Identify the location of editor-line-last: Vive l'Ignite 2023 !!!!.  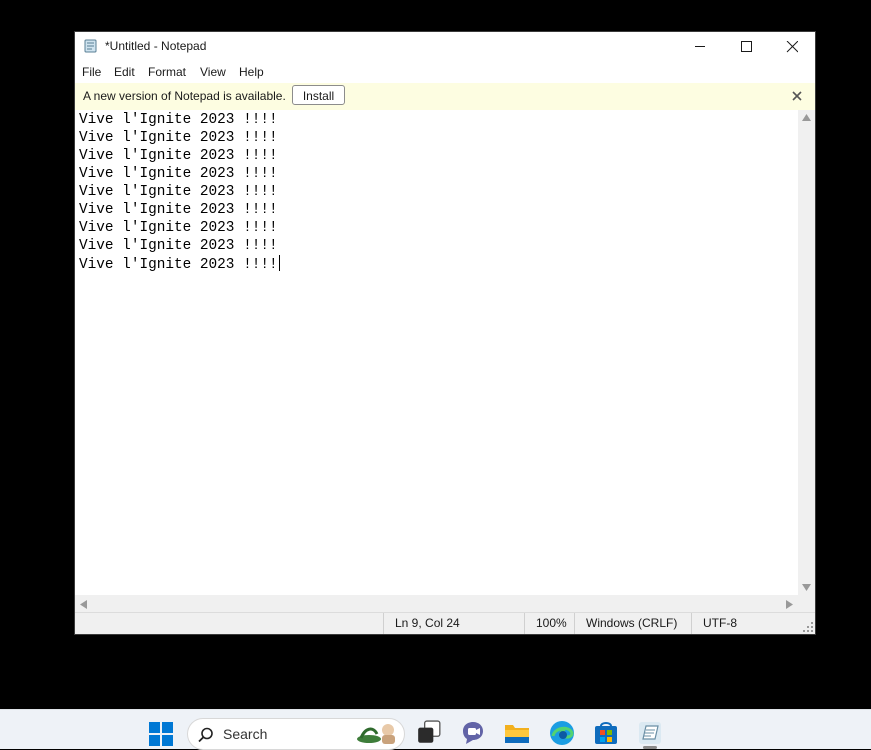
(179, 264).